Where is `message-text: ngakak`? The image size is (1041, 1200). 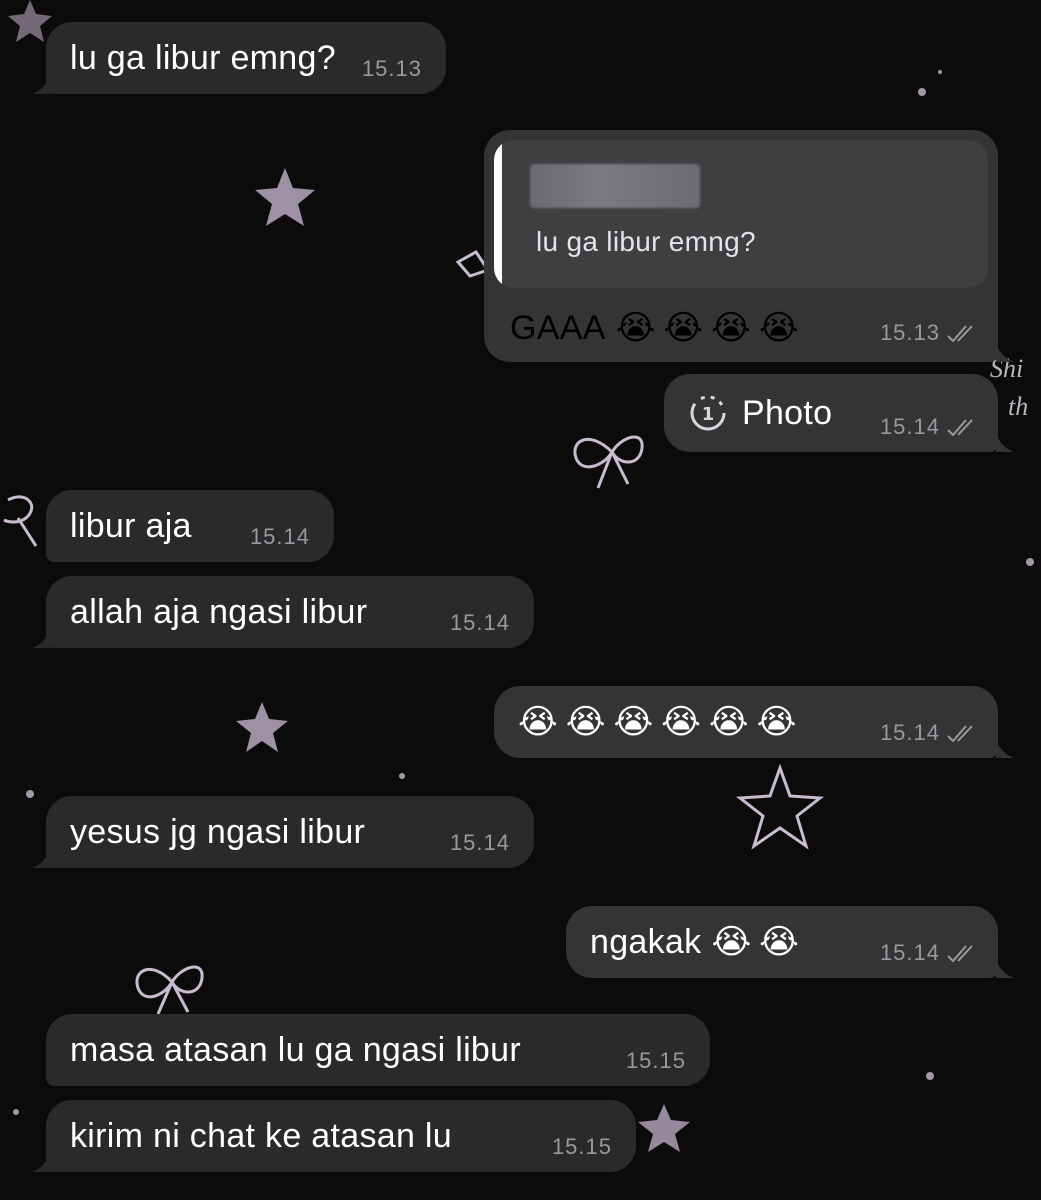 message-text: ngakak is located at coordinates (646, 941).